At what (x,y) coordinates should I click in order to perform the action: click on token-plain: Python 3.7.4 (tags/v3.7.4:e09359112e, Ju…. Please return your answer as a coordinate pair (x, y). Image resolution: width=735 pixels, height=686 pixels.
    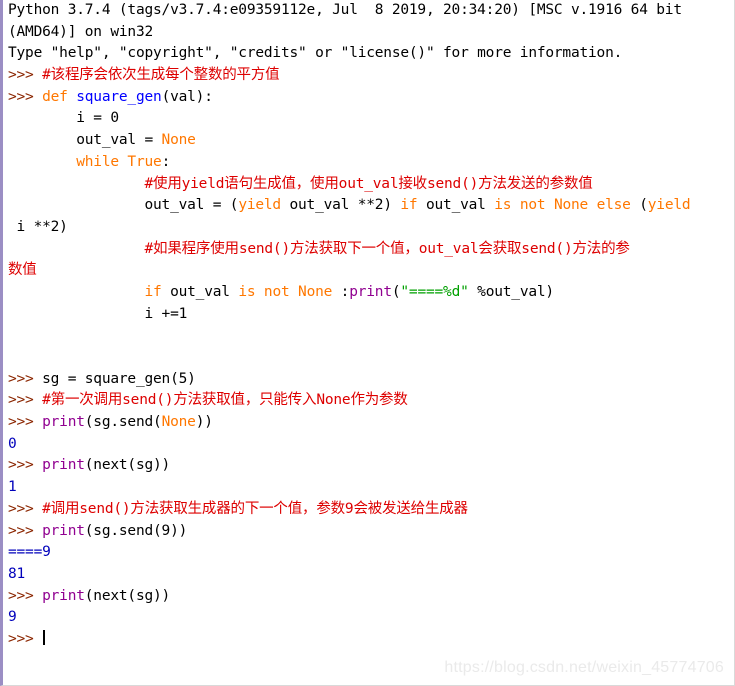
    Looking at the image, I should click on (345, 10).